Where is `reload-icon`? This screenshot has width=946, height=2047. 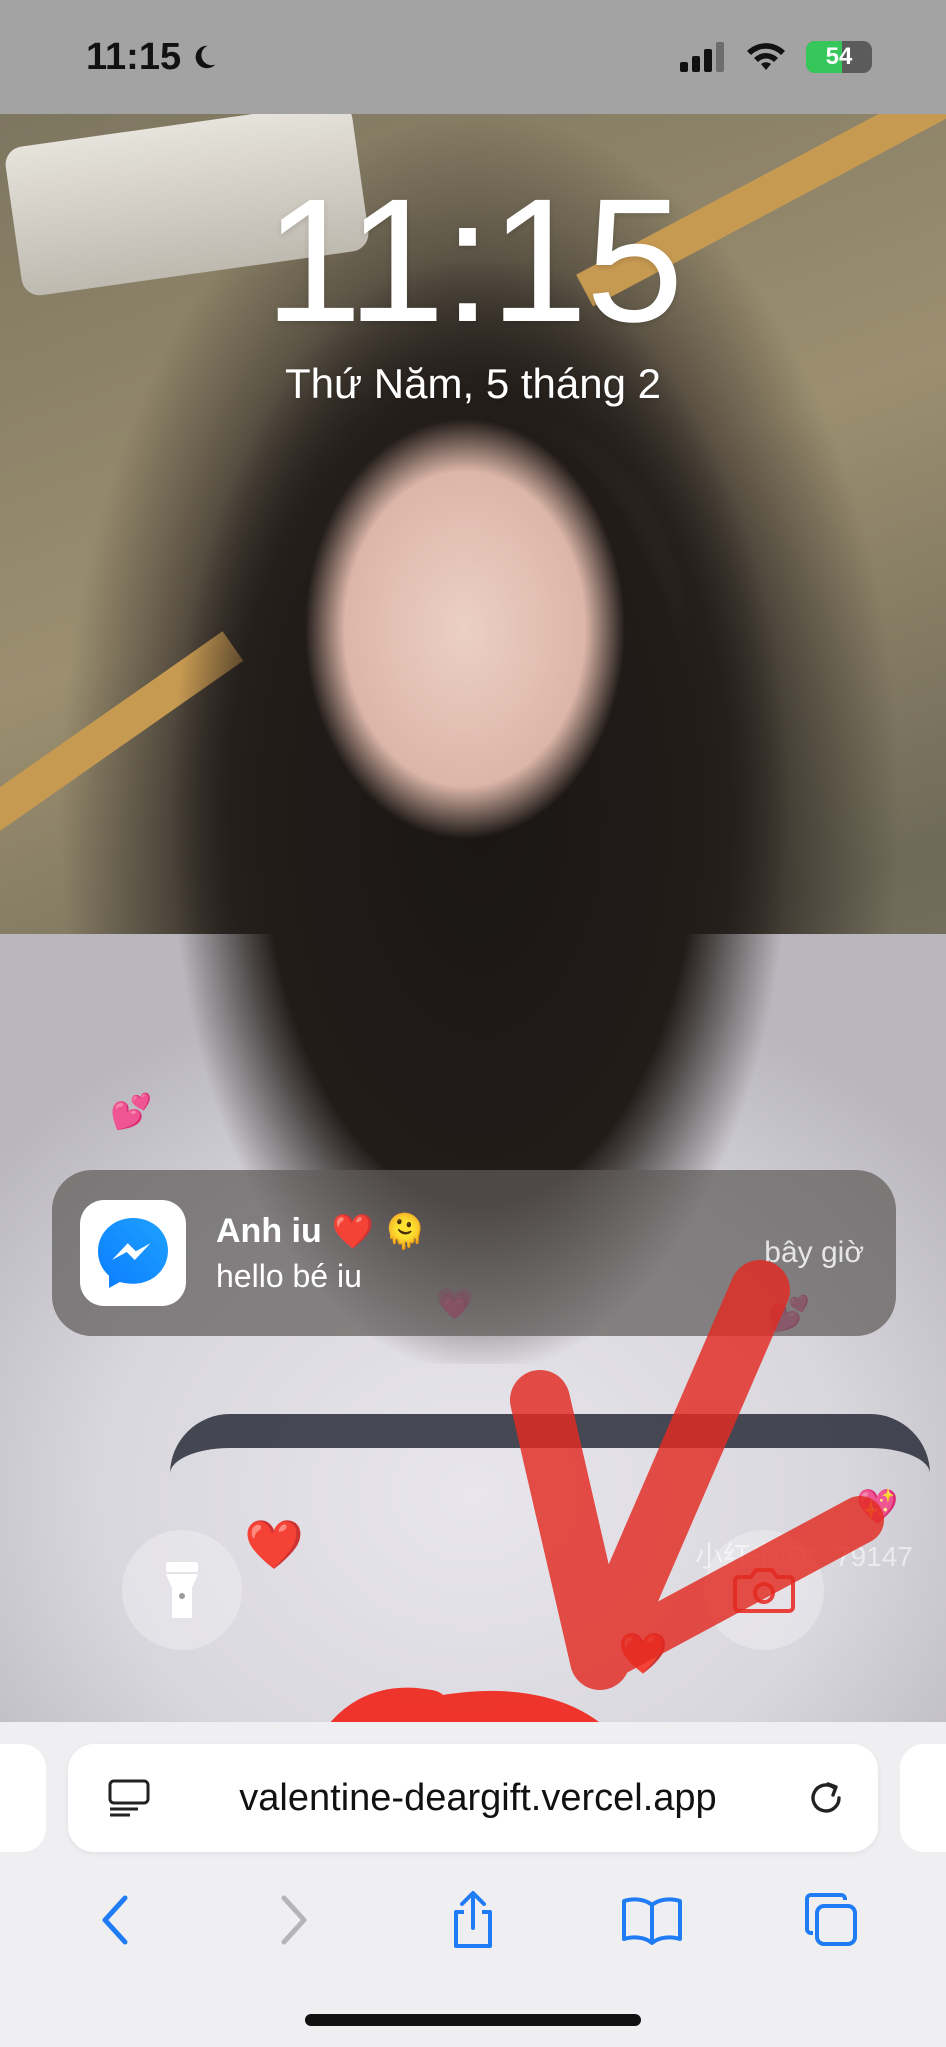 reload-icon is located at coordinates (826, 1798).